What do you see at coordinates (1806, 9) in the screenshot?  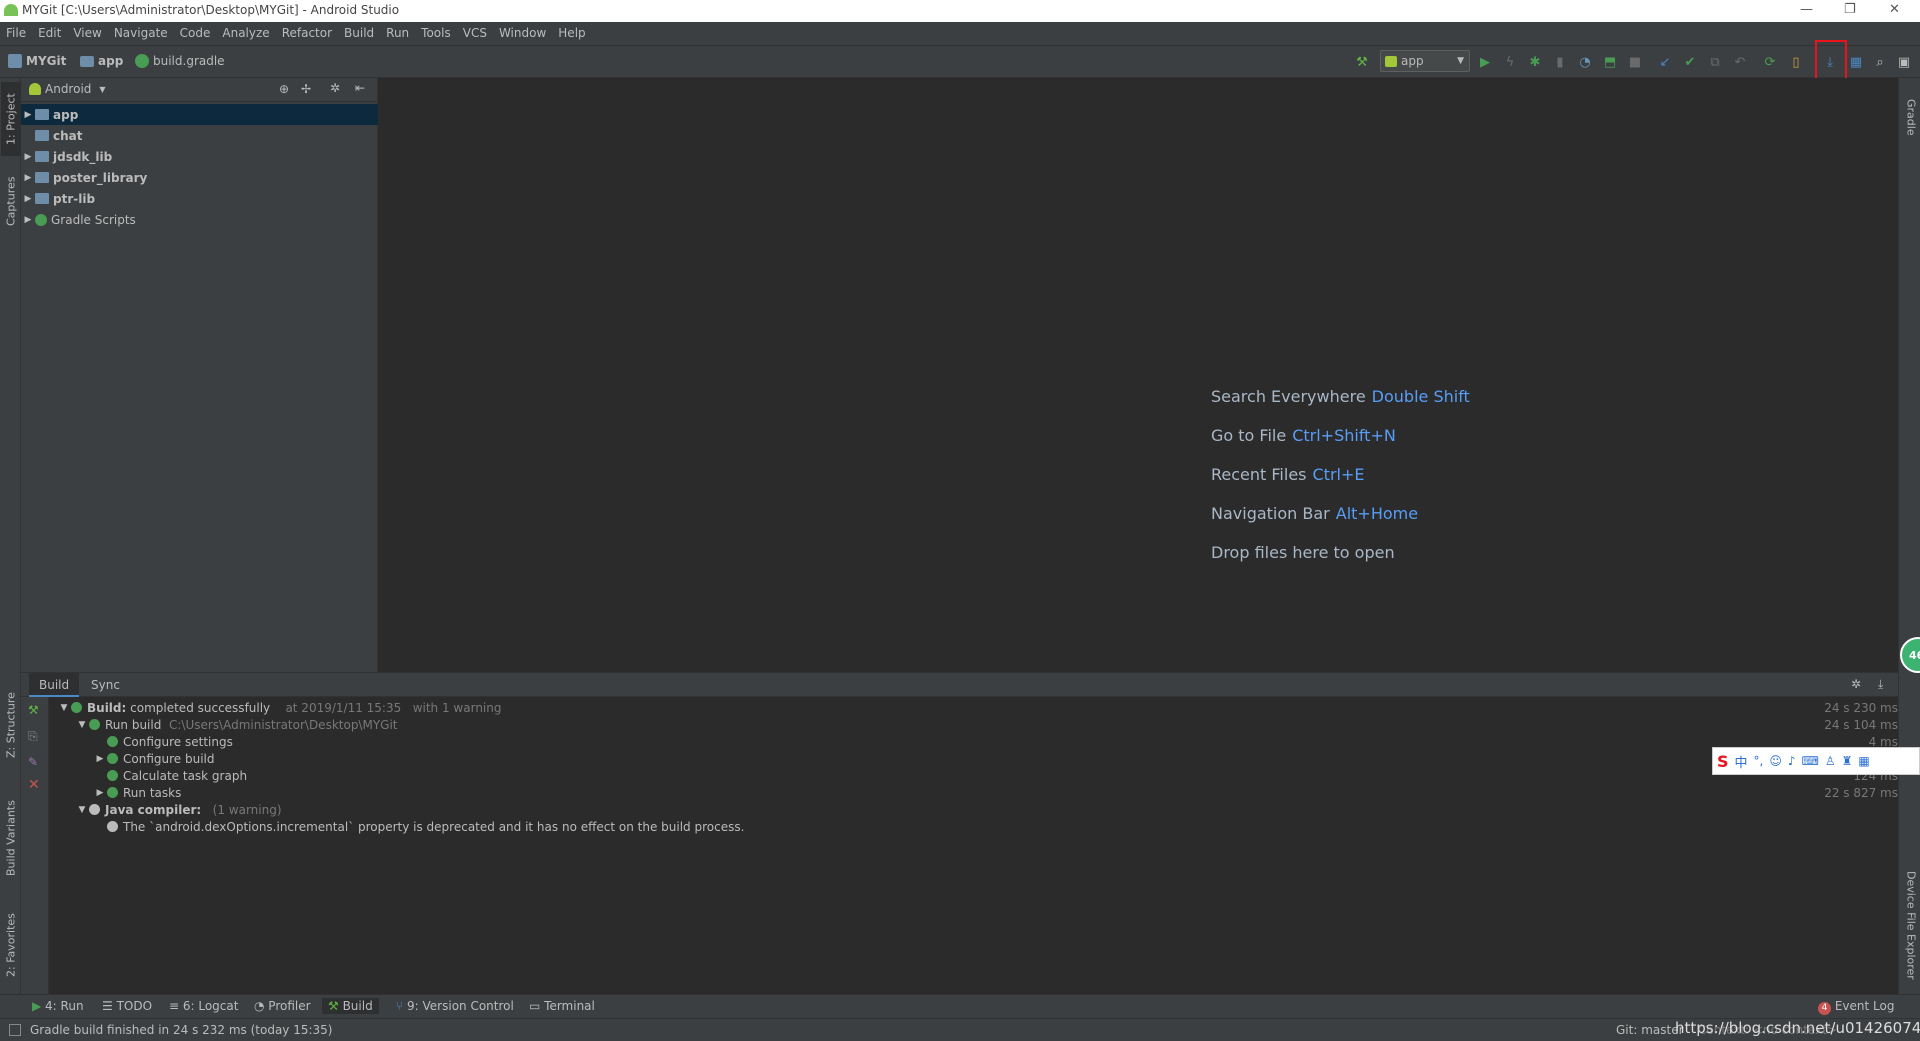 I see `minimize-button: —` at bounding box center [1806, 9].